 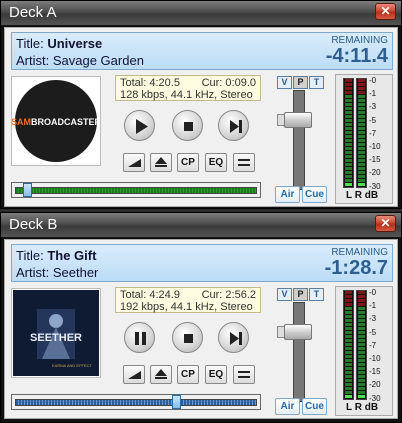 What do you see at coordinates (56, 121) in the screenshot?
I see `album-art: SAMBROADCASTER` at bounding box center [56, 121].